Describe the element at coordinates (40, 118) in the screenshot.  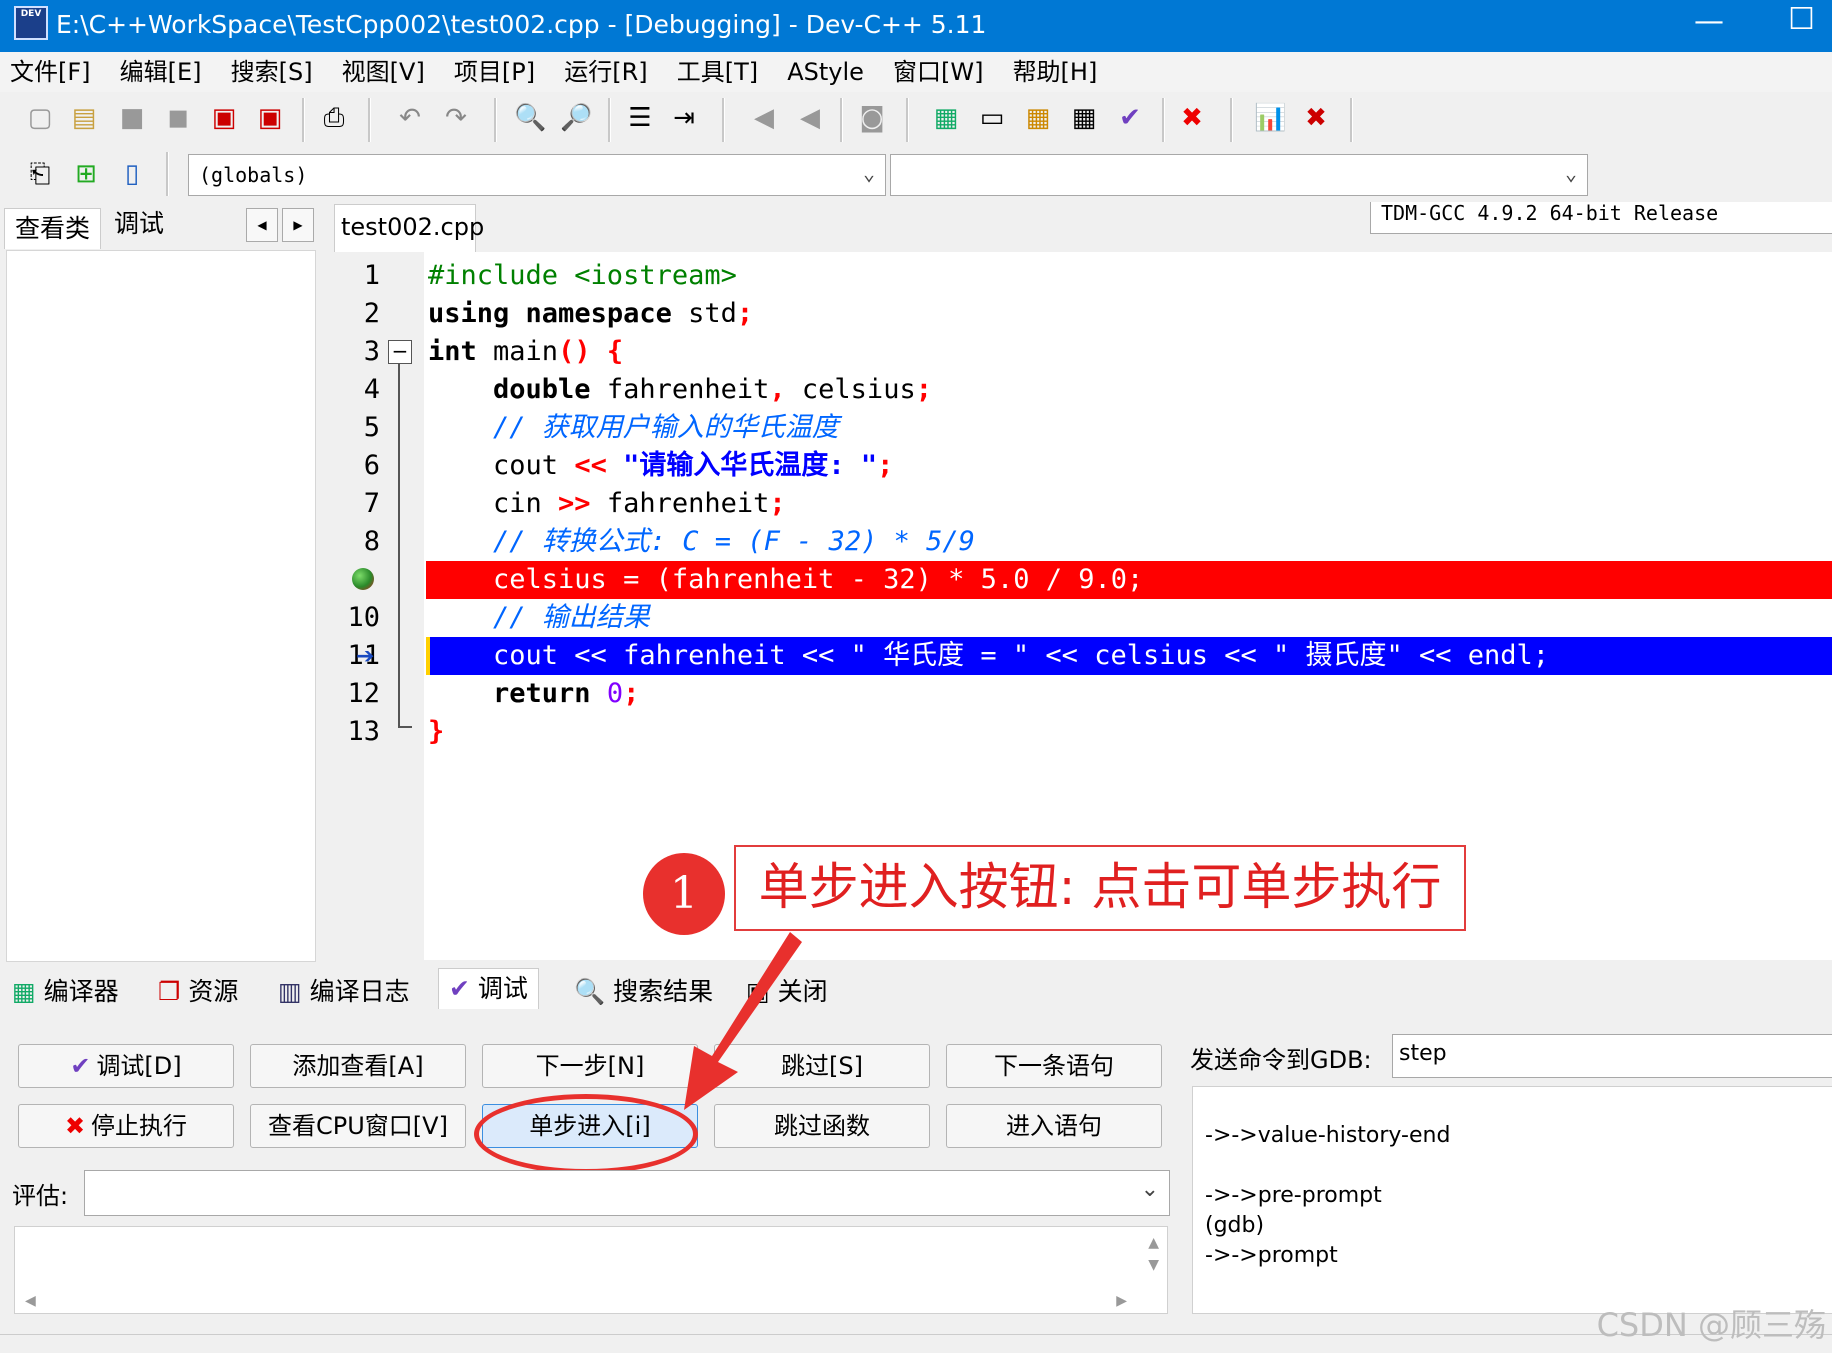
I see `new-file-icon: ▢` at that location.